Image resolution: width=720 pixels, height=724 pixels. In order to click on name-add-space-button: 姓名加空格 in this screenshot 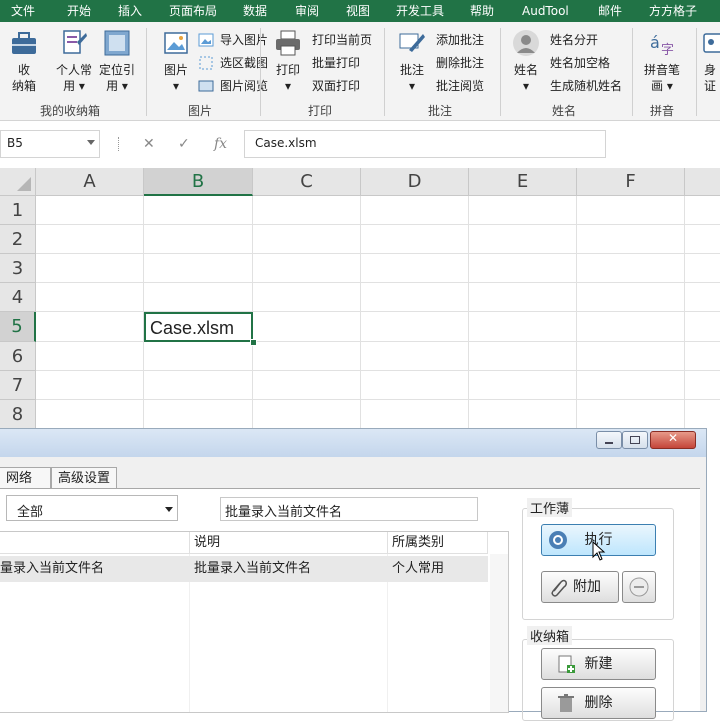, I will do `click(579, 63)`.